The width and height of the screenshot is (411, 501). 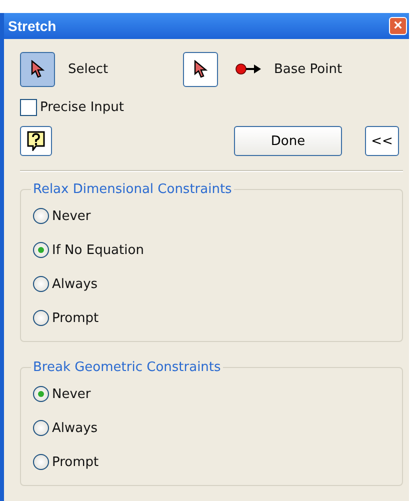 I want to click on checkbox, so click(x=28, y=107).